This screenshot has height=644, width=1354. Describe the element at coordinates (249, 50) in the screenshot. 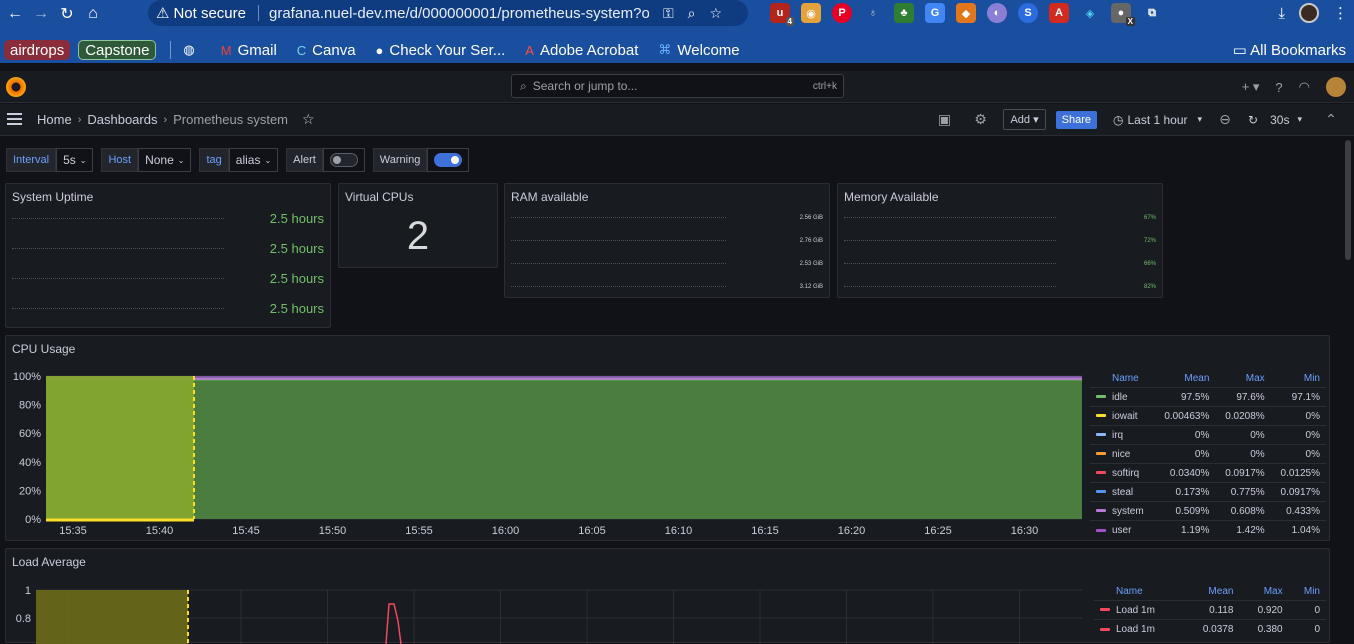

I see `bookmark-gmail: M Gmail` at that location.